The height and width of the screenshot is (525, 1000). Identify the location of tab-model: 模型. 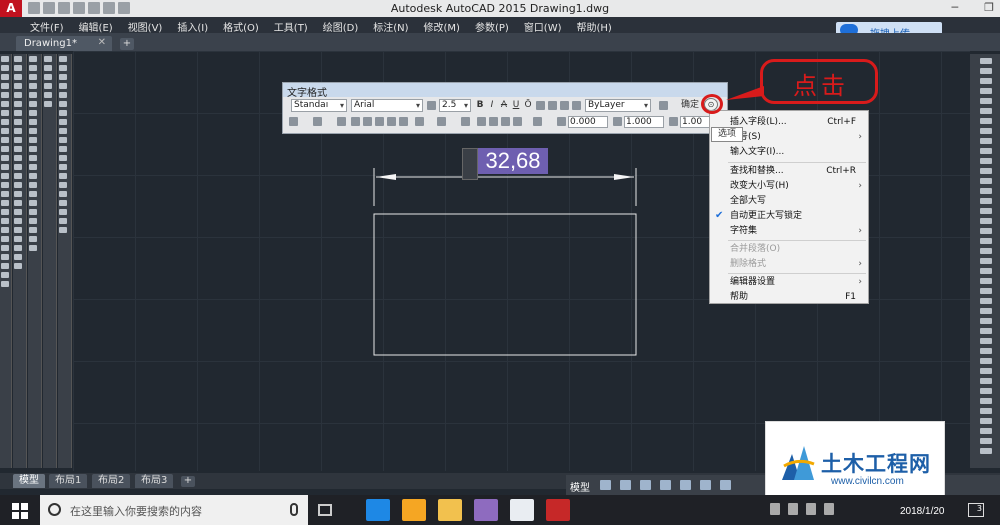
(29, 481).